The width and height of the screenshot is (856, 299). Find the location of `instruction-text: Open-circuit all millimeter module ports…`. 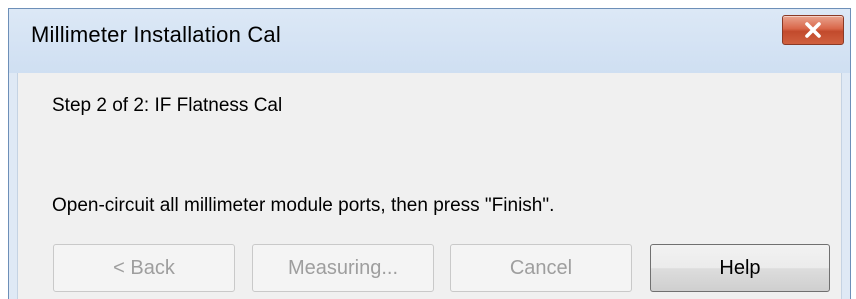

instruction-text: Open-circuit all millimeter module ports… is located at coordinates (303, 205).